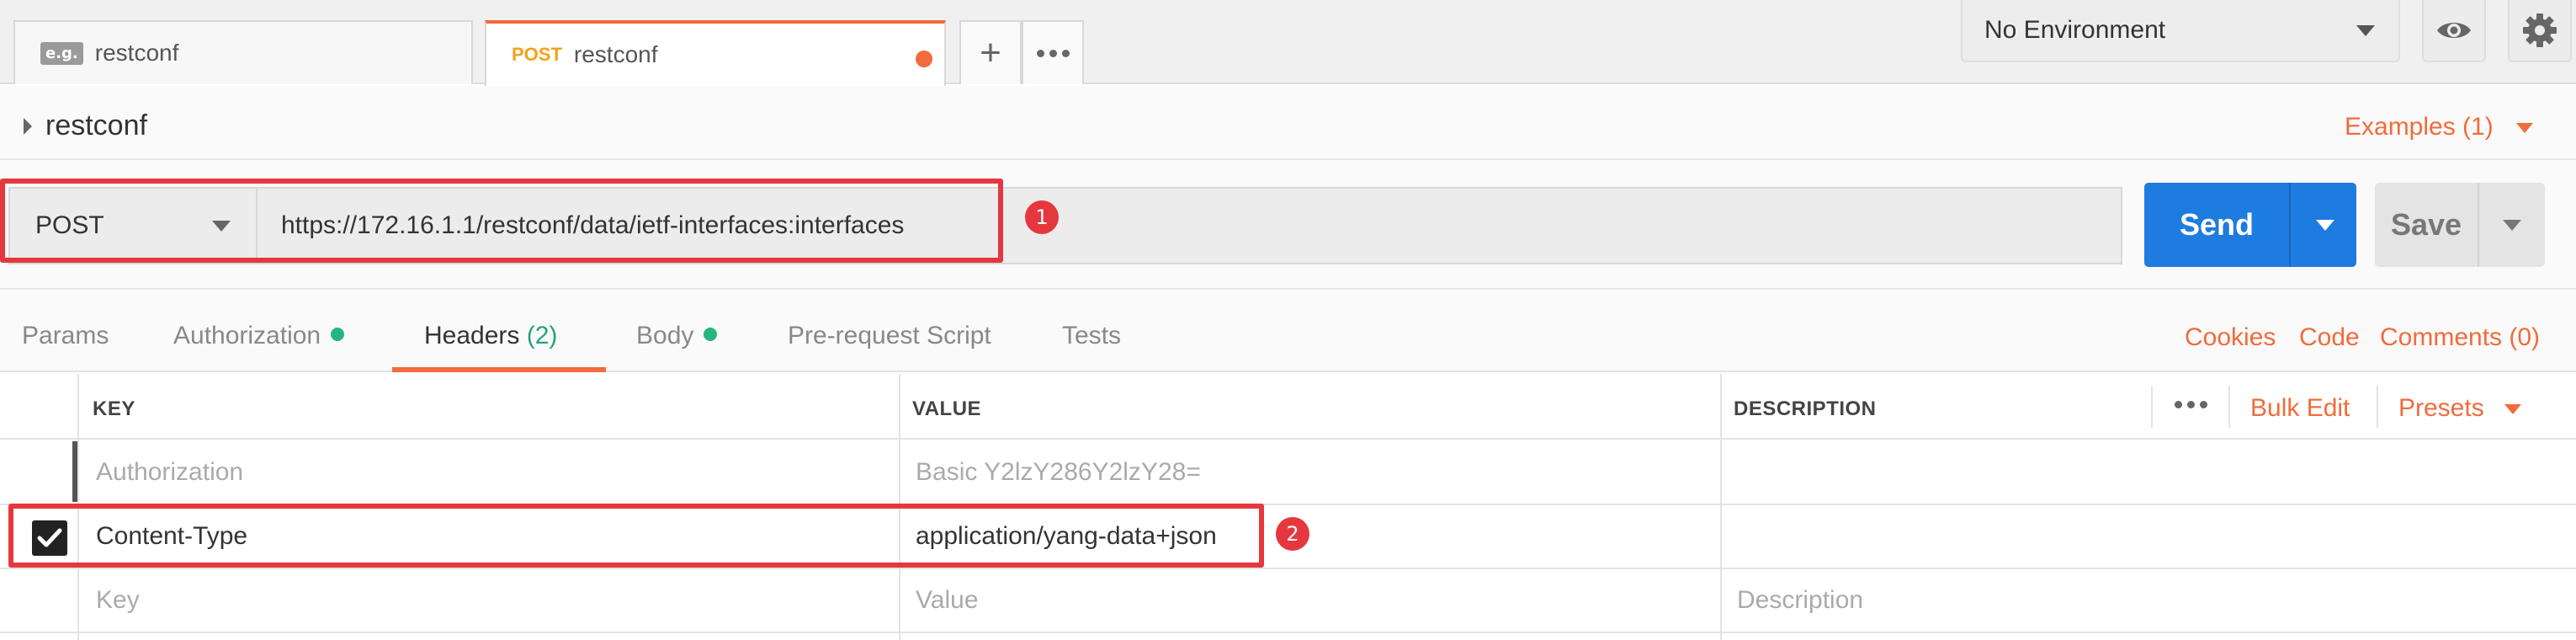 This screenshot has width=2576, height=640. I want to click on request-name: restconf, so click(96, 125).